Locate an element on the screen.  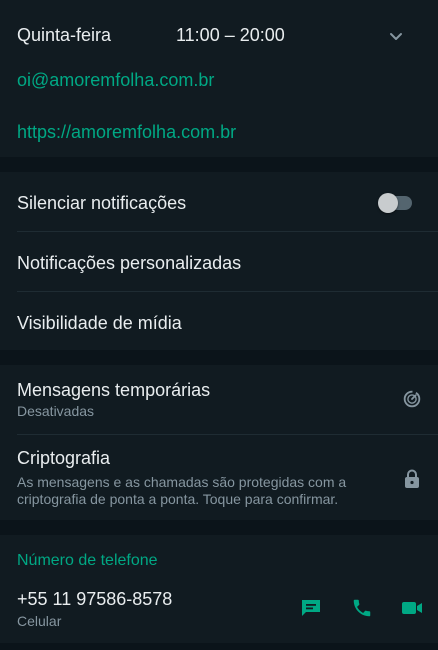
mute-toggle-knob is located at coordinates (388, 203).